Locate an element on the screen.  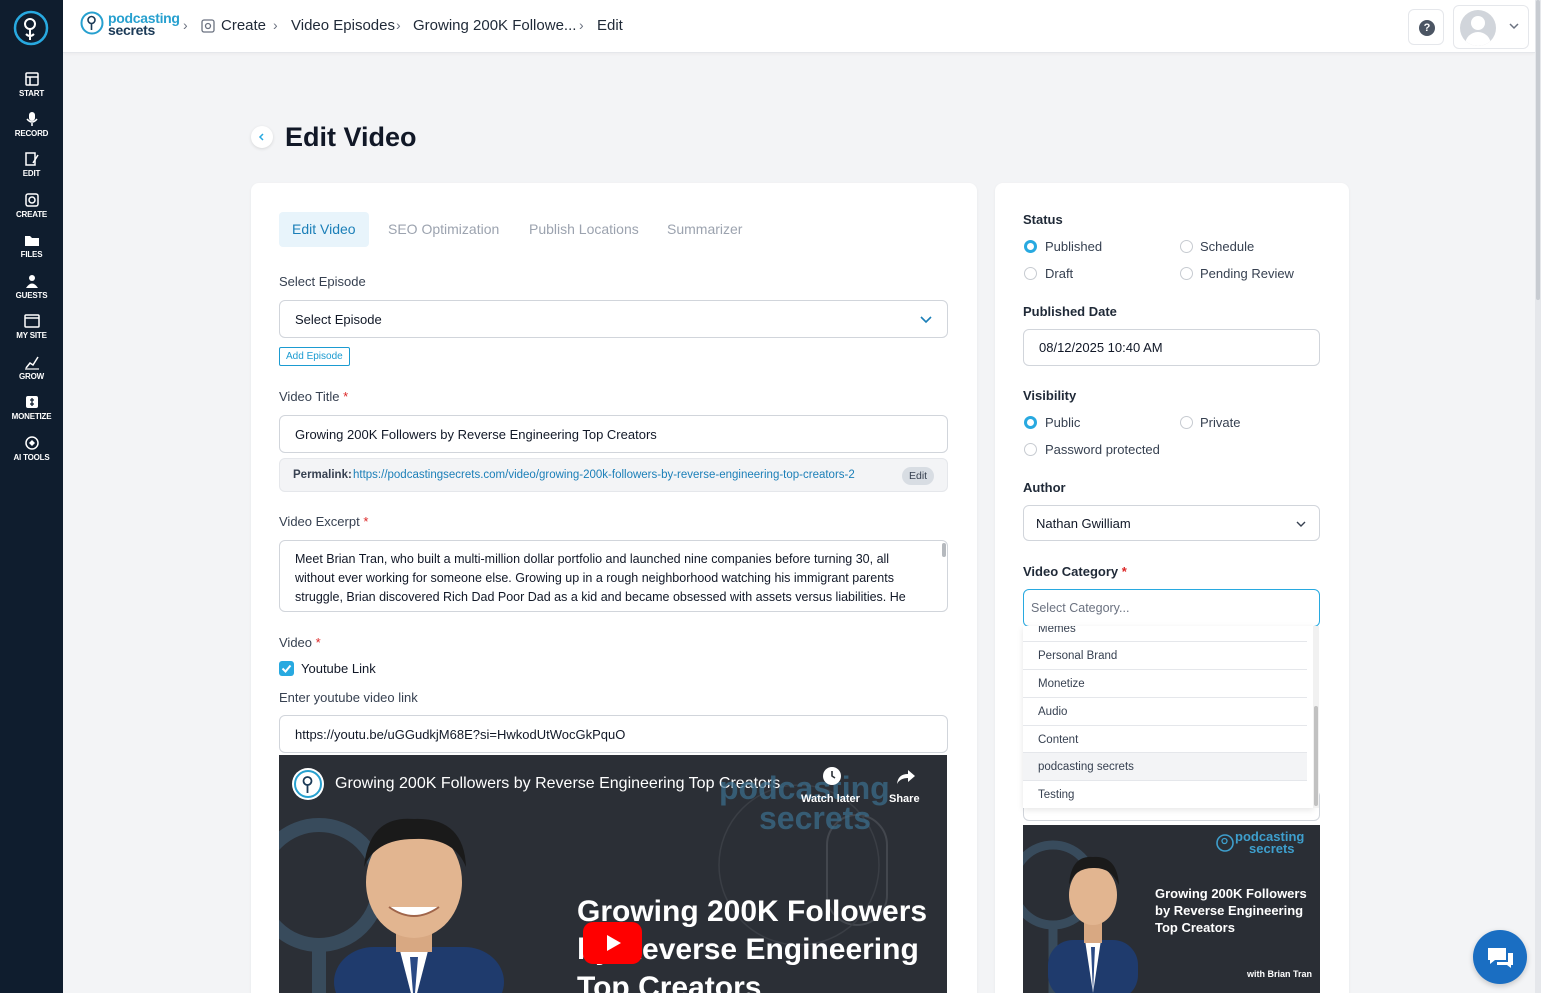
thumbnail-guest-credit: with Brian Tran is located at coordinates (1280, 974).